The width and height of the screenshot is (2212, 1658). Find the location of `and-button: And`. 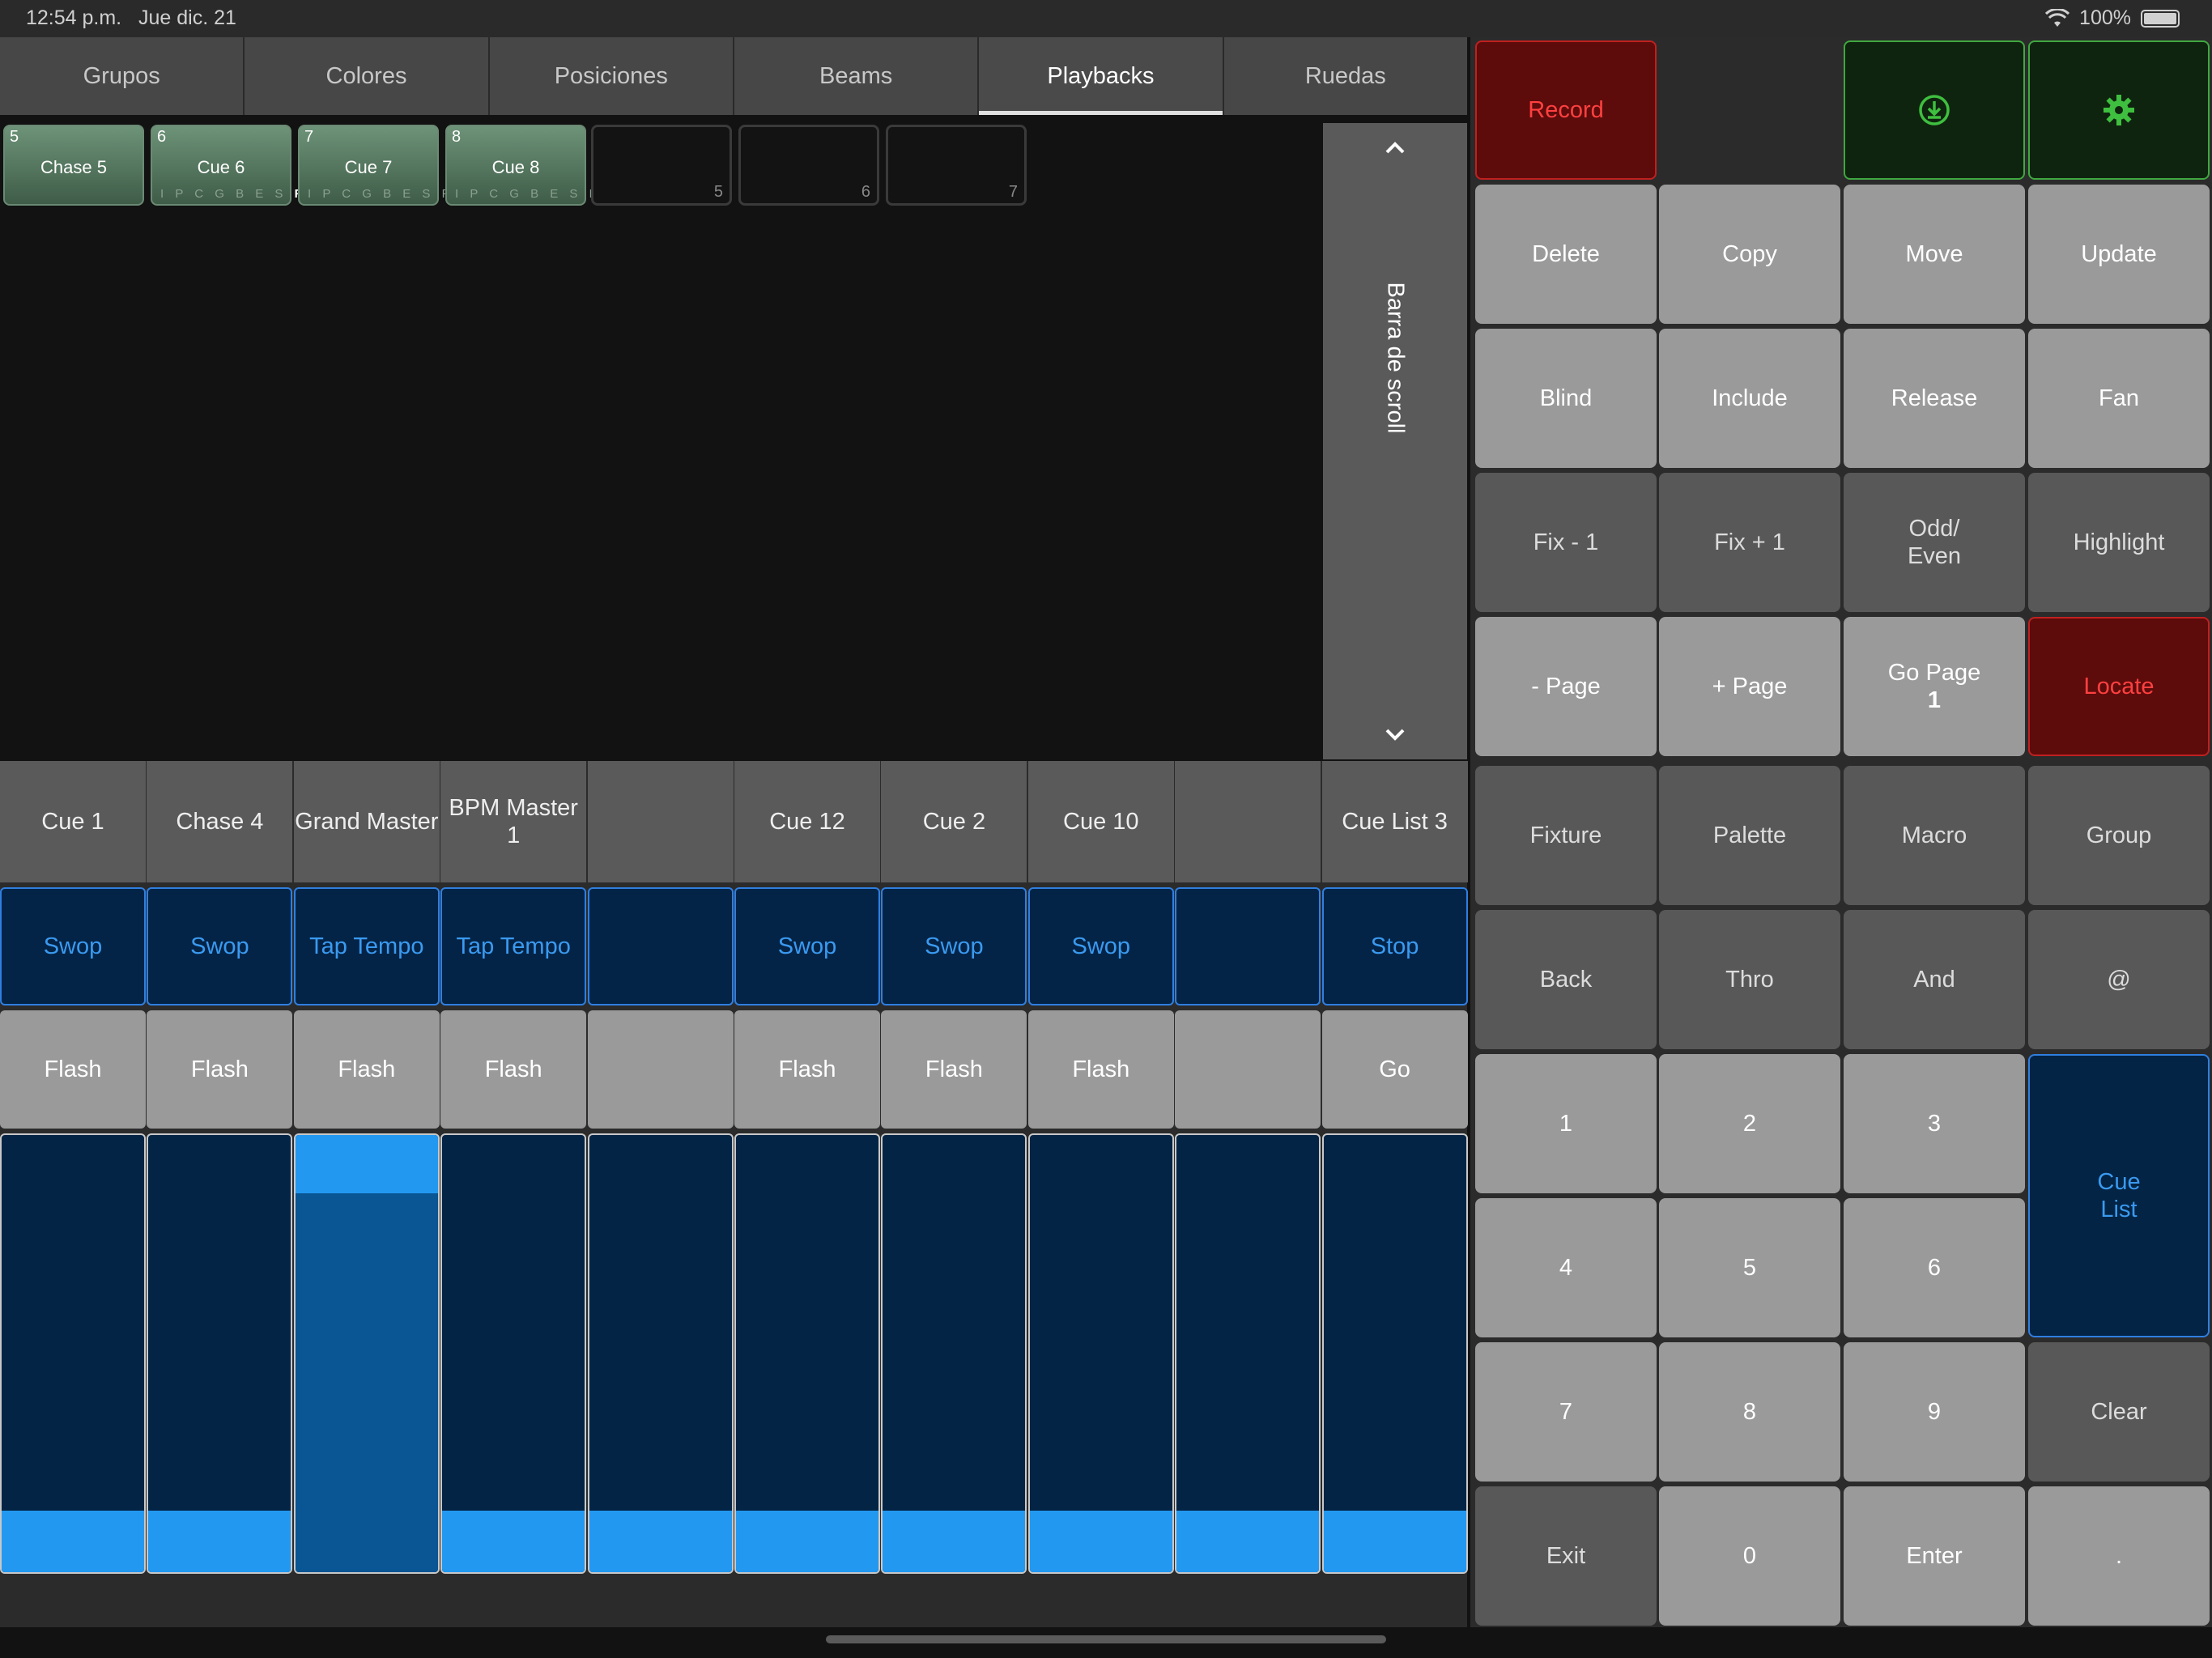

and-button: And is located at coordinates (1934, 979).